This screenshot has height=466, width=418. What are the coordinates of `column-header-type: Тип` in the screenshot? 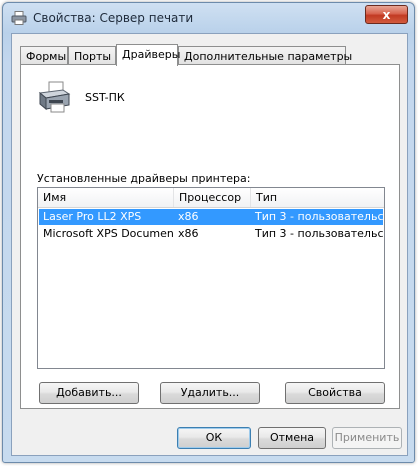 It's located at (317, 197).